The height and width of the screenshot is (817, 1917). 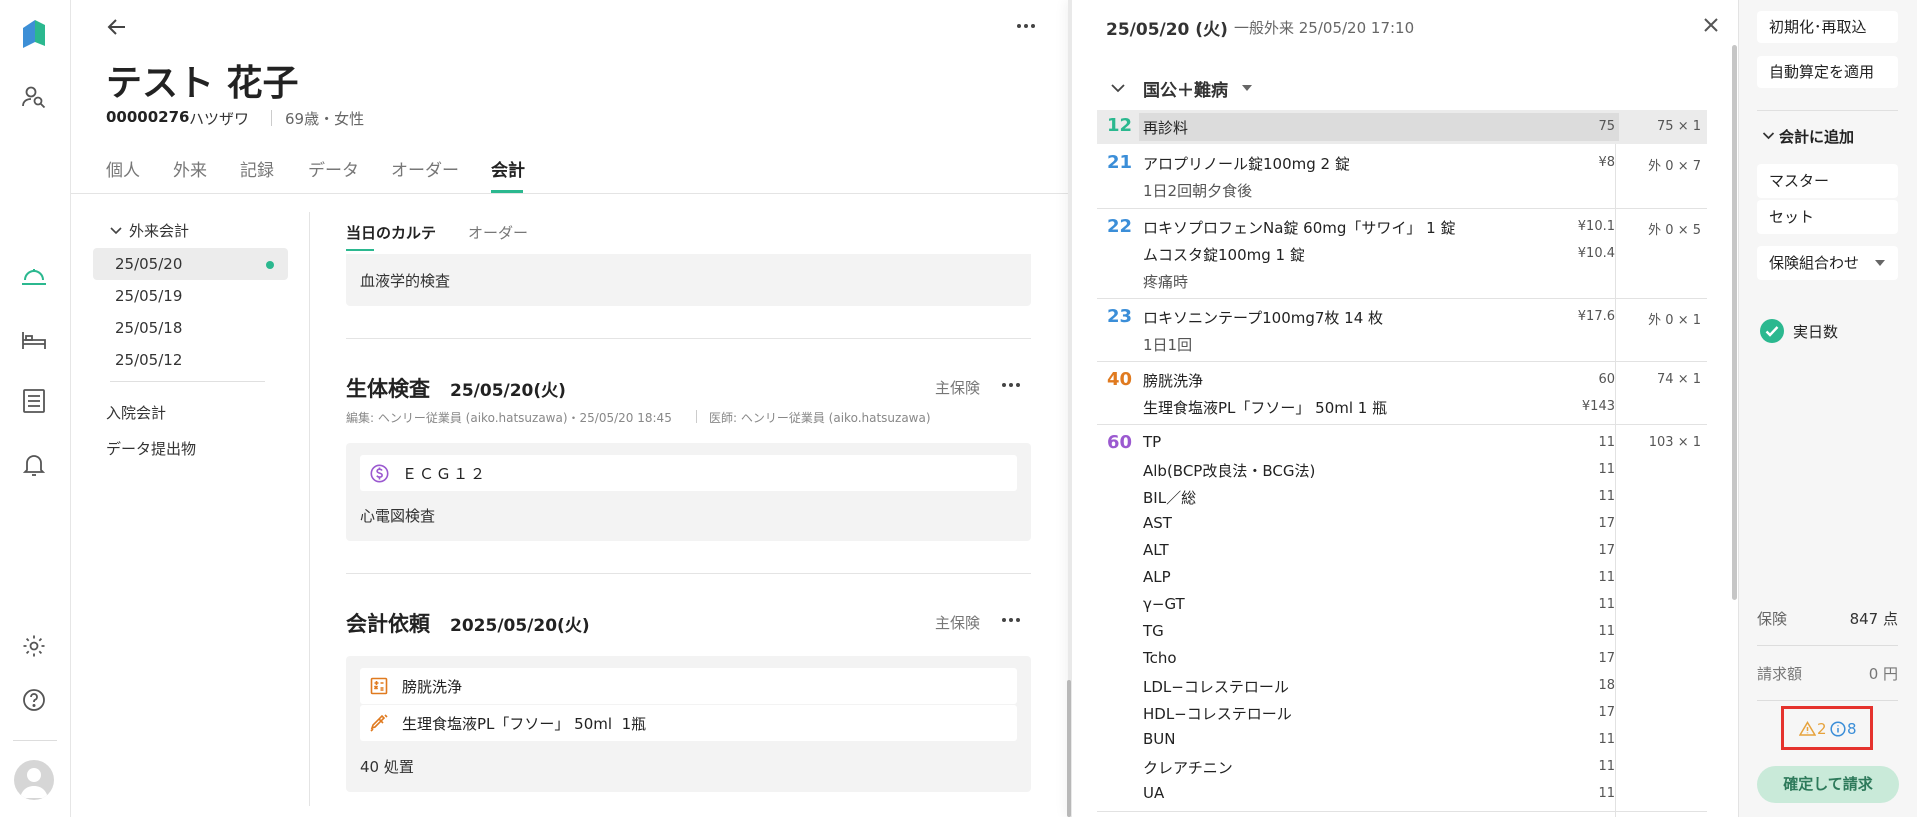 What do you see at coordinates (1198, 191) in the screenshot?
I see `item-usage: 1日2回朝夕食後` at bounding box center [1198, 191].